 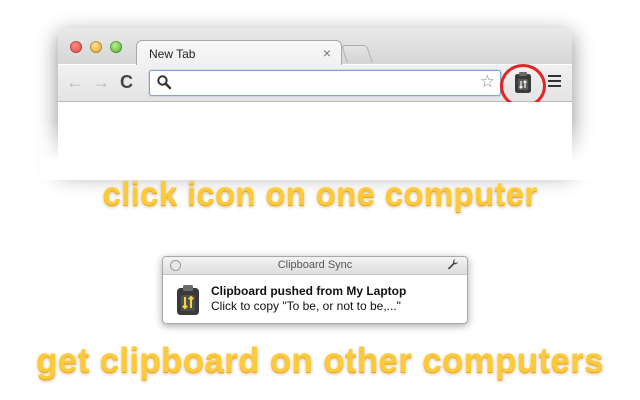 I want to click on close-window-button, so click(x=76, y=47).